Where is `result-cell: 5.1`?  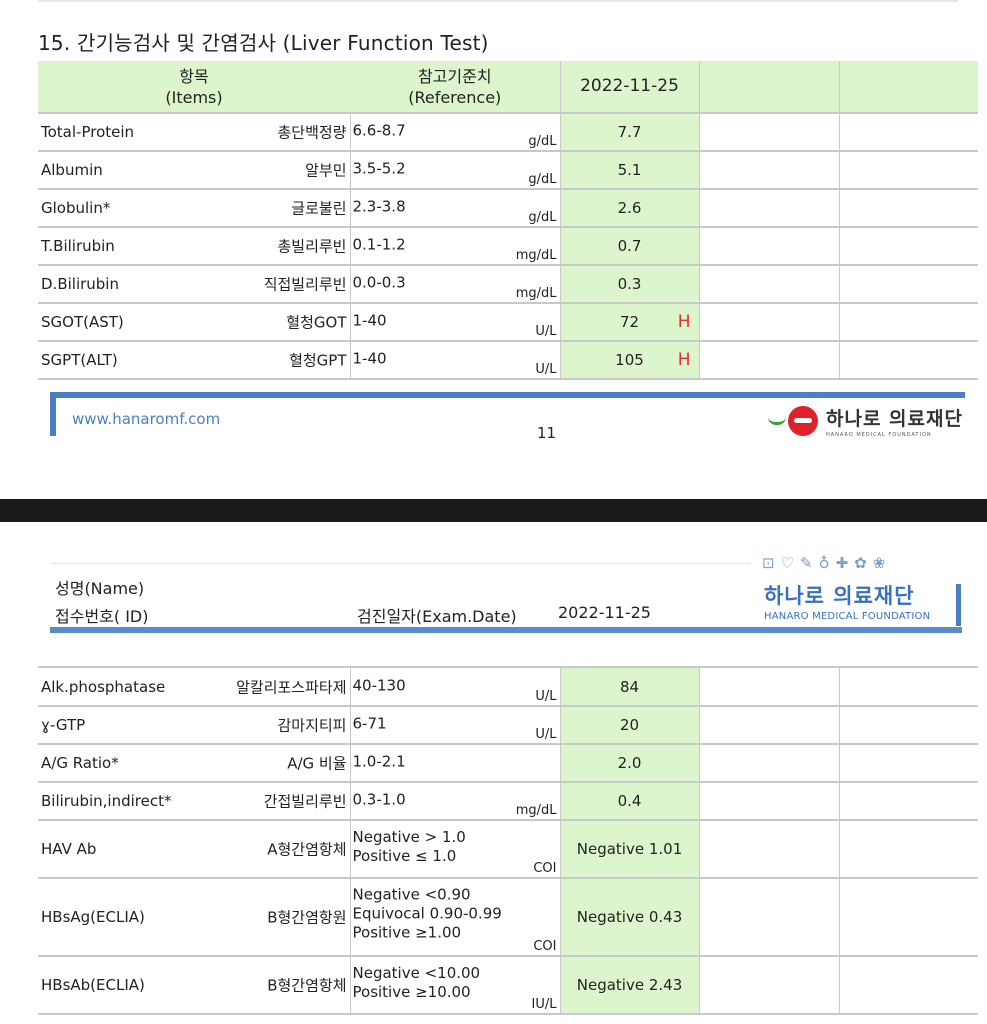 result-cell: 5.1 is located at coordinates (629, 170).